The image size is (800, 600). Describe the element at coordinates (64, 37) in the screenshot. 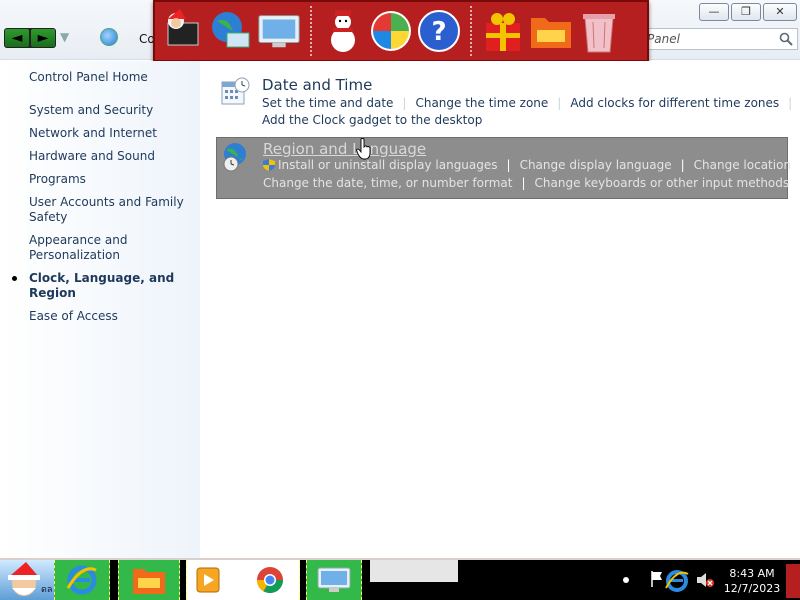

I see `recent-pages-dropdown: ▼` at that location.